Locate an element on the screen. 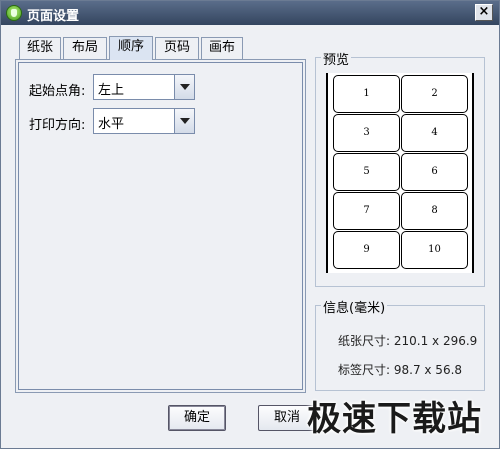  print-direction-value: 水平 is located at coordinates (111, 124).